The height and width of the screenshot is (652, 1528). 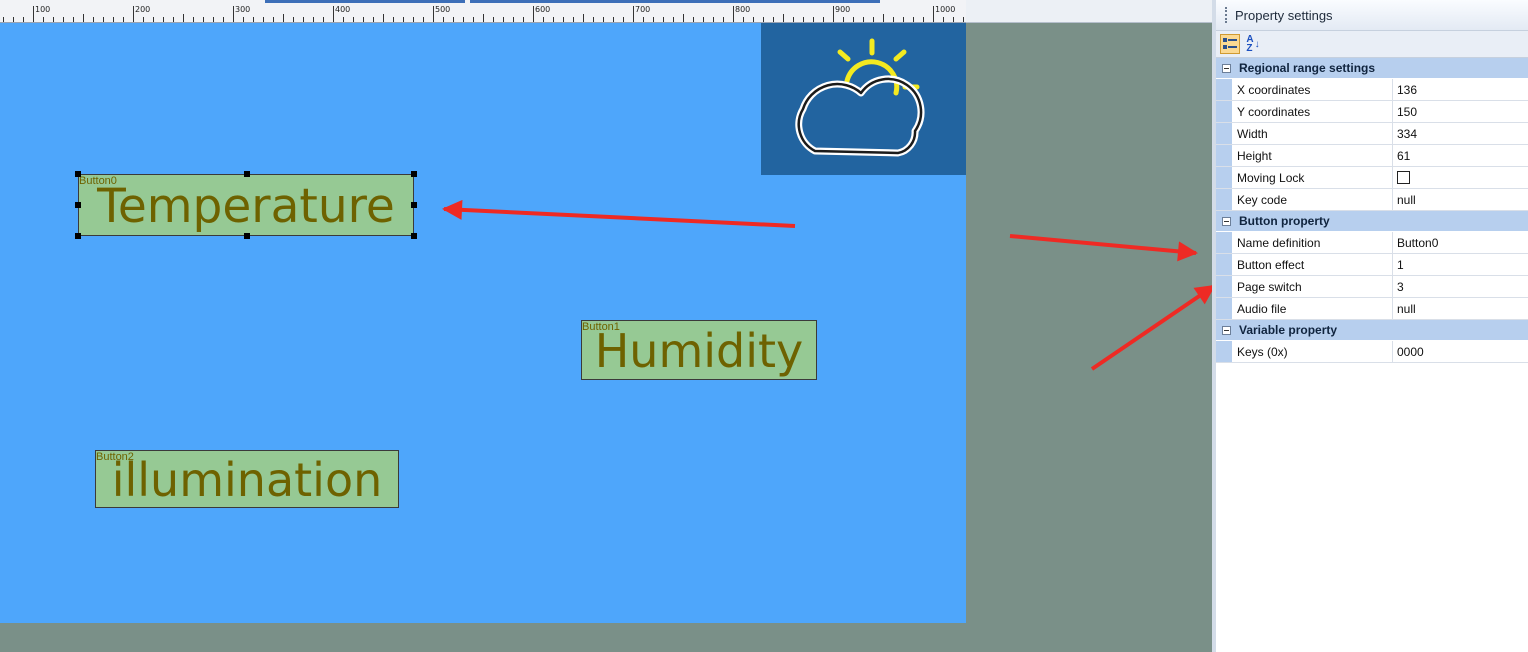 I want to click on property-row: Button effect 1, so click(x=1372, y=265).